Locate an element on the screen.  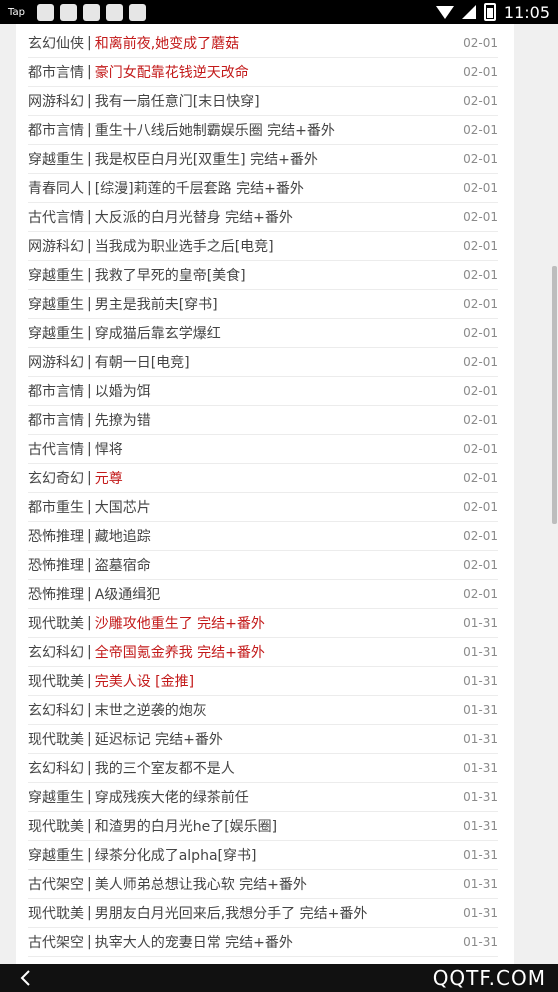
list-item: 恐怖推理 | A级通缉犯 02-01 is located at coordinates (263, 594).